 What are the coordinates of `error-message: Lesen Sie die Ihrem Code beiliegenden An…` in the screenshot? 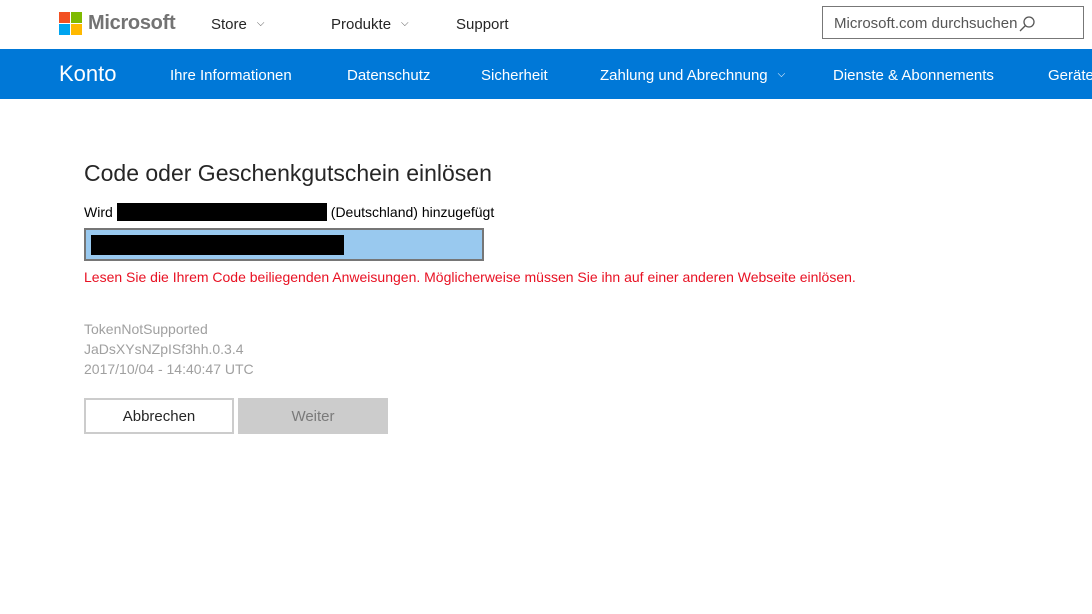 It's located at (470, 277).